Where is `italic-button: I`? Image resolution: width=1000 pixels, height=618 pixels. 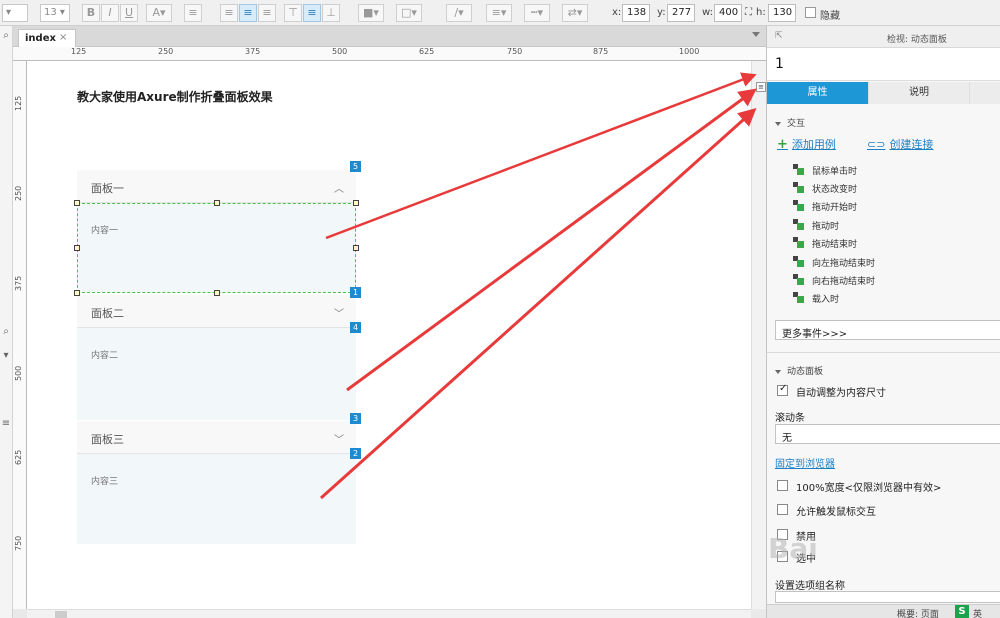
italic-button: I is located at coordinates (110, 13).